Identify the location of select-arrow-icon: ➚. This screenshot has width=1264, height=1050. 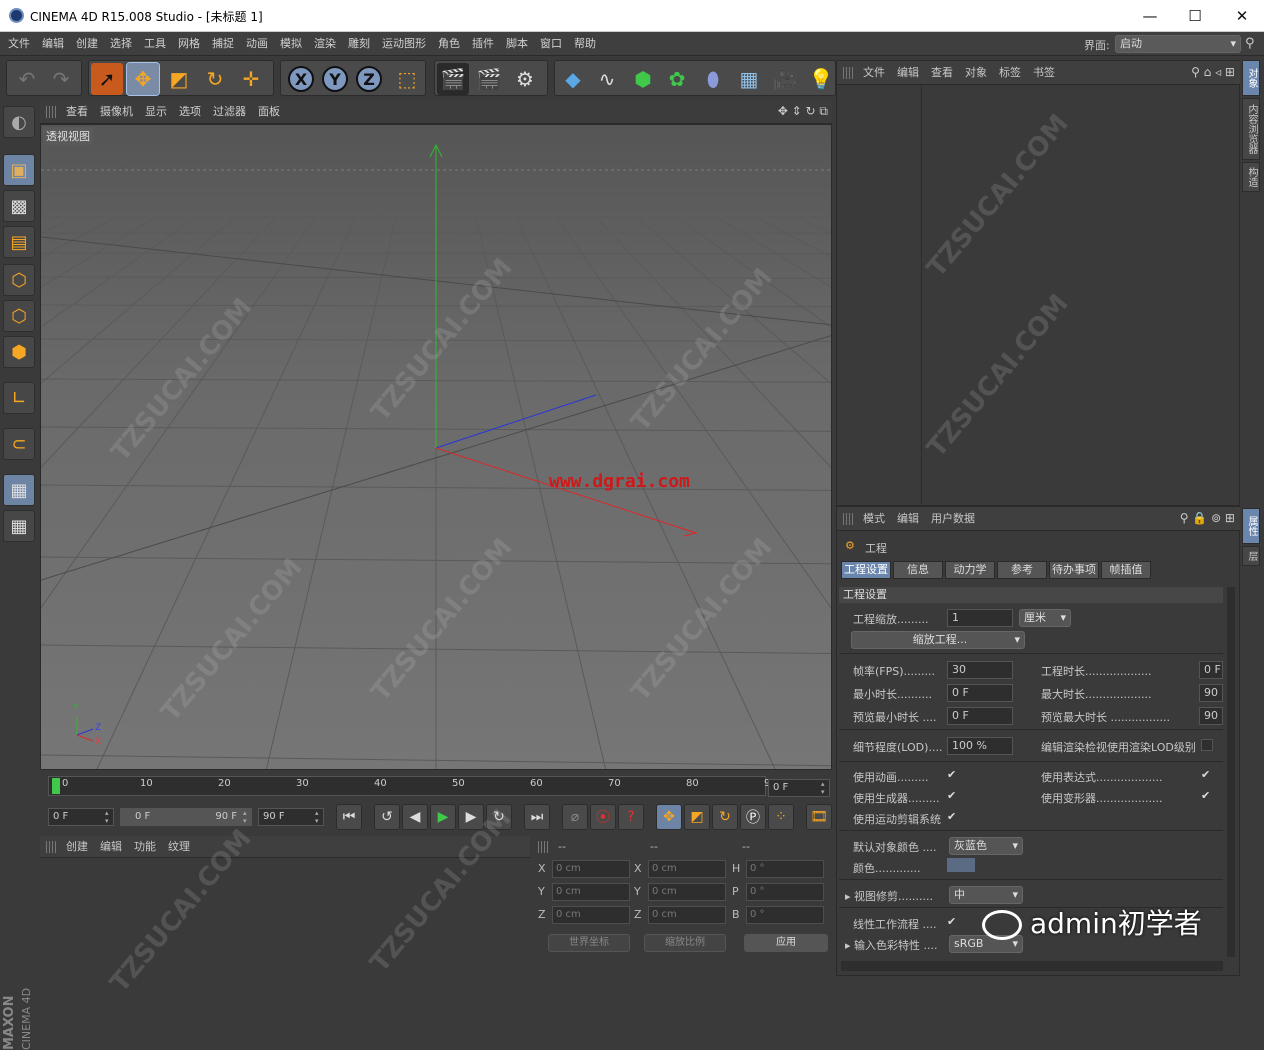
(107, 79).